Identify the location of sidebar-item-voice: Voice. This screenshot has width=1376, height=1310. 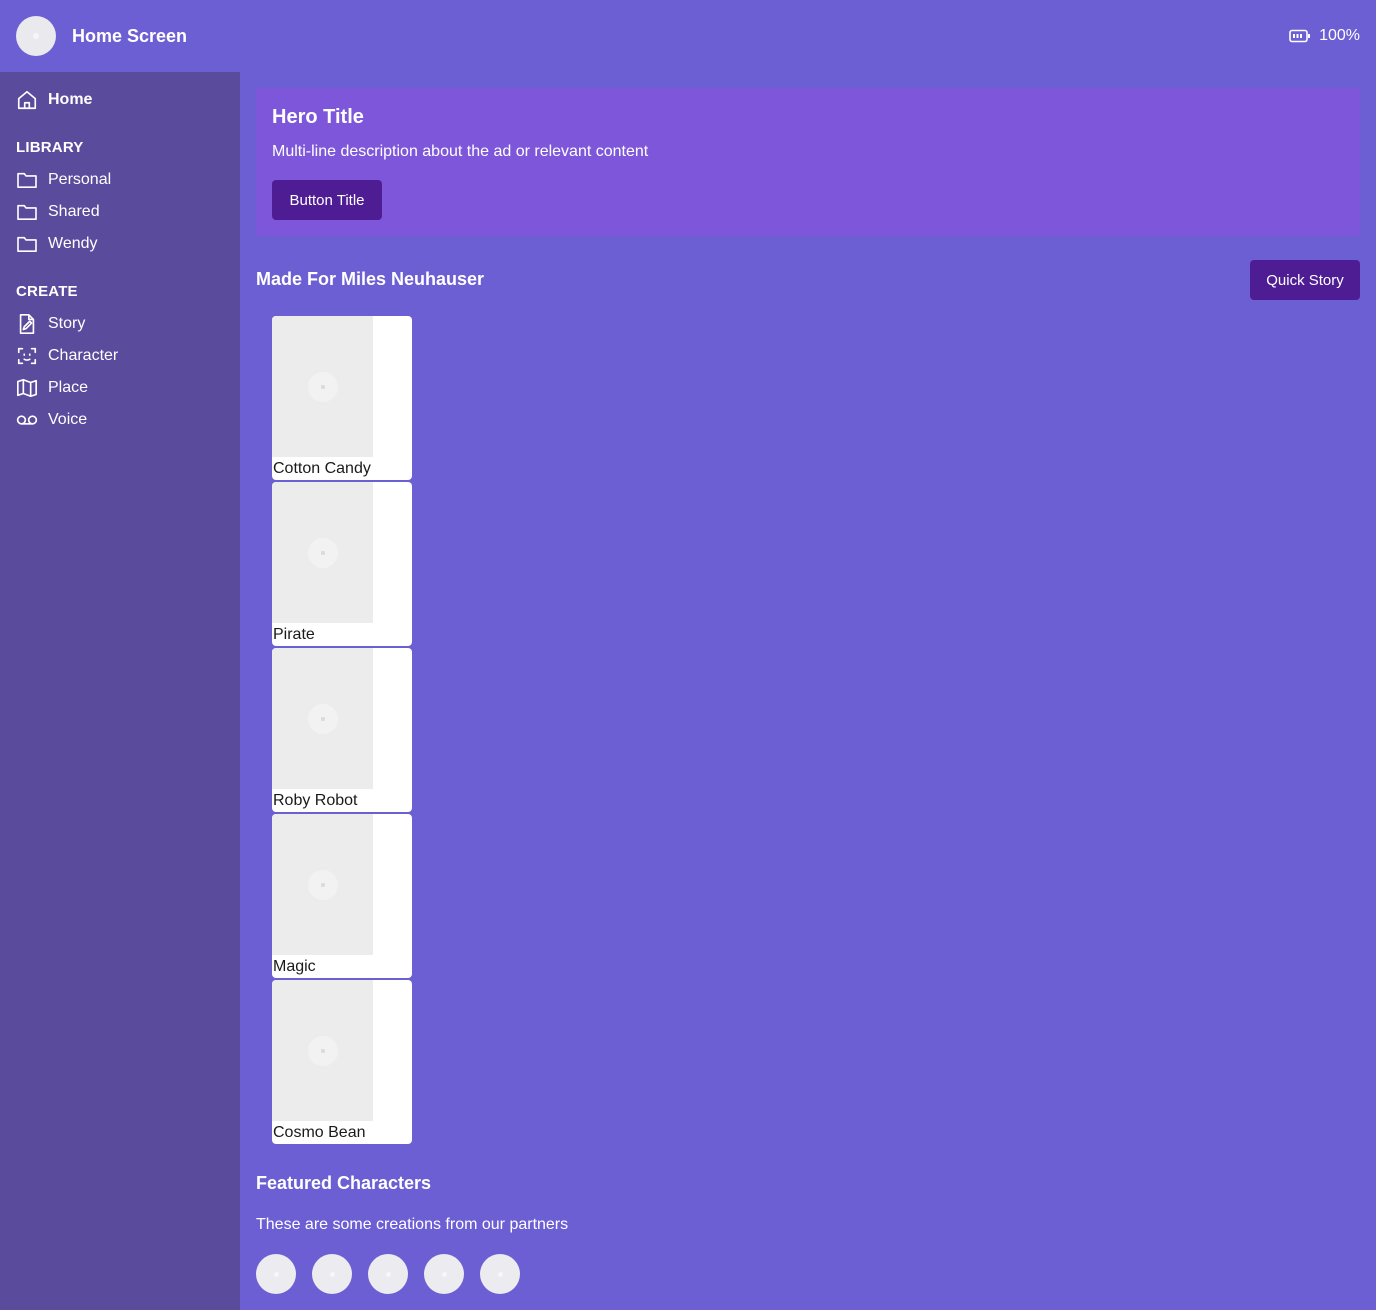
(51, 420).